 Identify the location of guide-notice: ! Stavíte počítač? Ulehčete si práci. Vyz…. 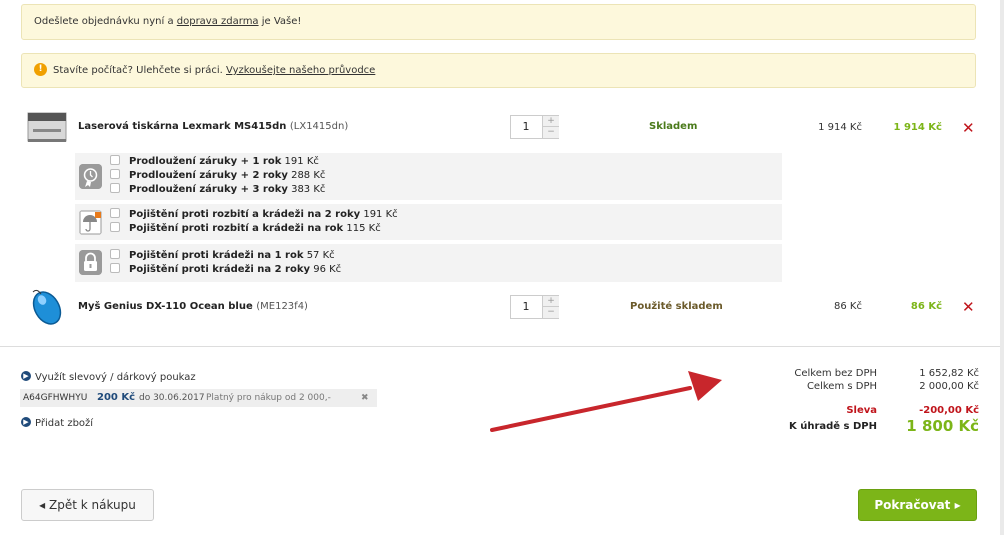
(498, 70).